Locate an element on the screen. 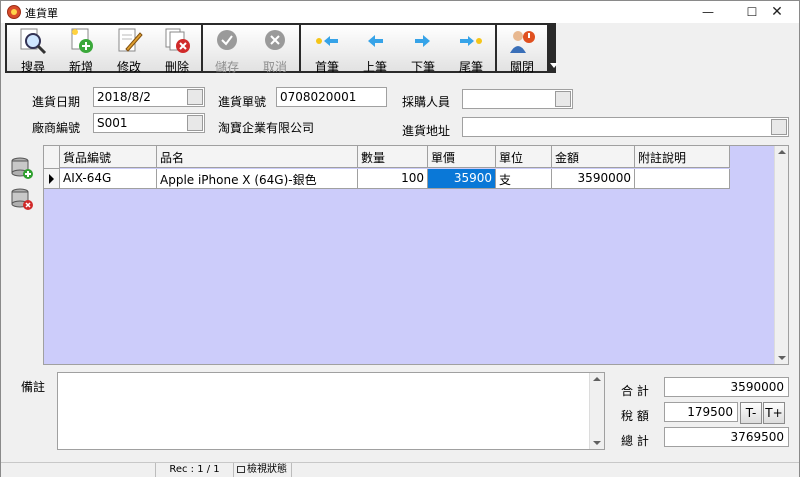  column-header-price: 單價 is located at coordinates (462, 157).